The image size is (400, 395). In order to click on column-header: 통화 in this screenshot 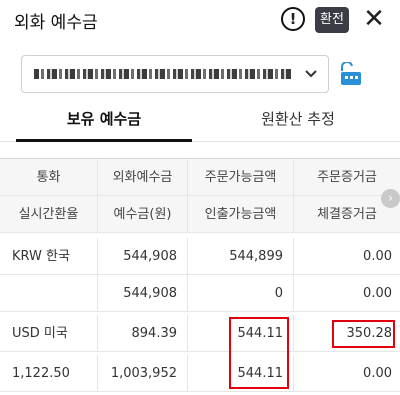, I will do `click(49, 177)`.